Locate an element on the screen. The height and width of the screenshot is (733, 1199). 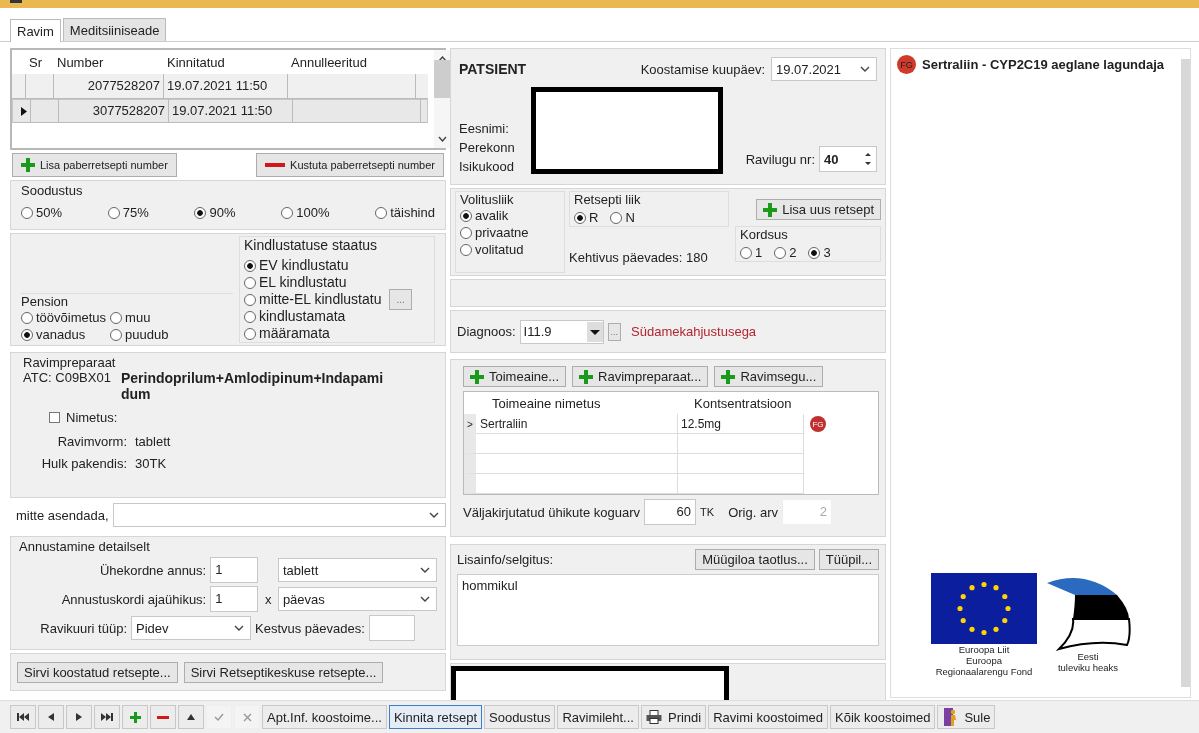
table-cell: 19.07.2021 11:50 is located at coordinates (231, 111).